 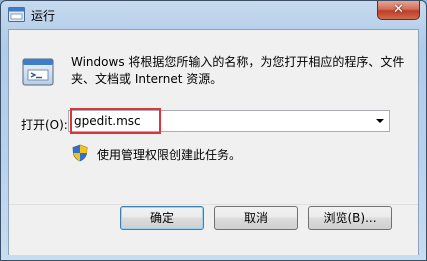 I want to click on admin-note: 使用管理权限创建此任务。, so click(x=169, y=155).